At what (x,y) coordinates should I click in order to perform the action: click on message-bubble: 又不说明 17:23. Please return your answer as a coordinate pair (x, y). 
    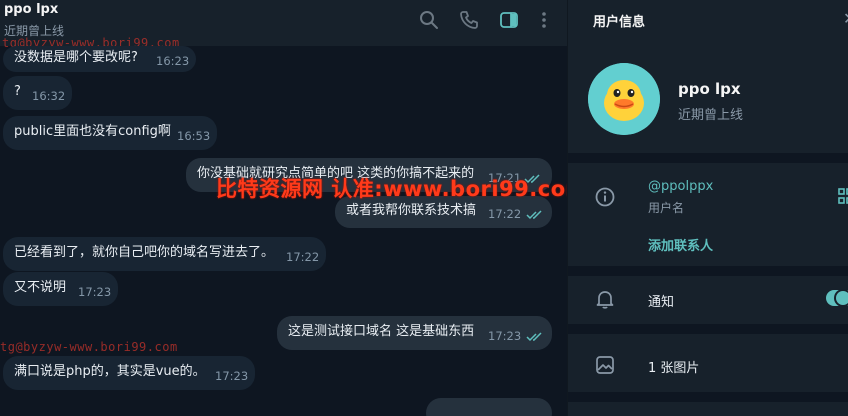
    Looking at the image, I should click on (60, 289).